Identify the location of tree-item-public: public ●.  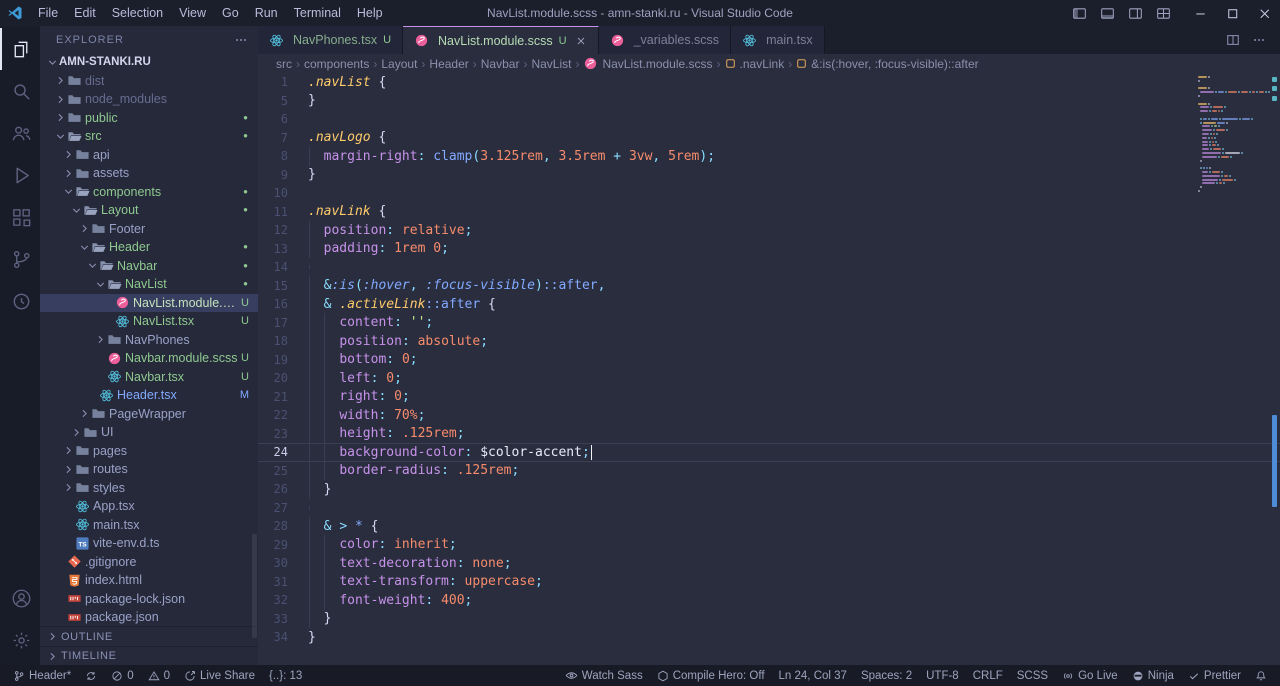
(149, 118).